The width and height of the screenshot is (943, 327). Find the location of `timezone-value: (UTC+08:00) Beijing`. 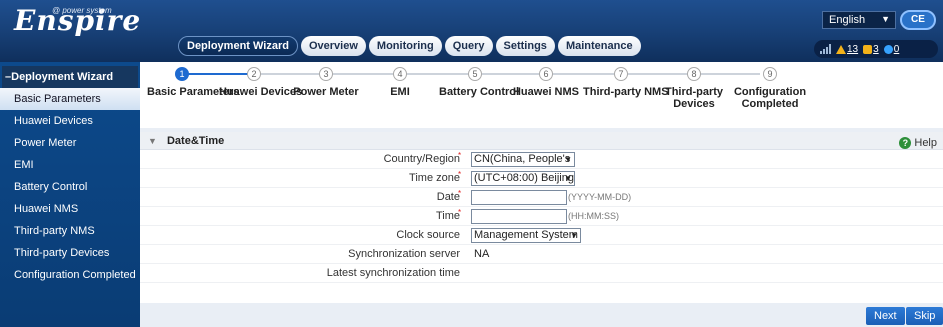

timezone-value: (UTC+08:00) Beijing is located at coordinates (524, 178).